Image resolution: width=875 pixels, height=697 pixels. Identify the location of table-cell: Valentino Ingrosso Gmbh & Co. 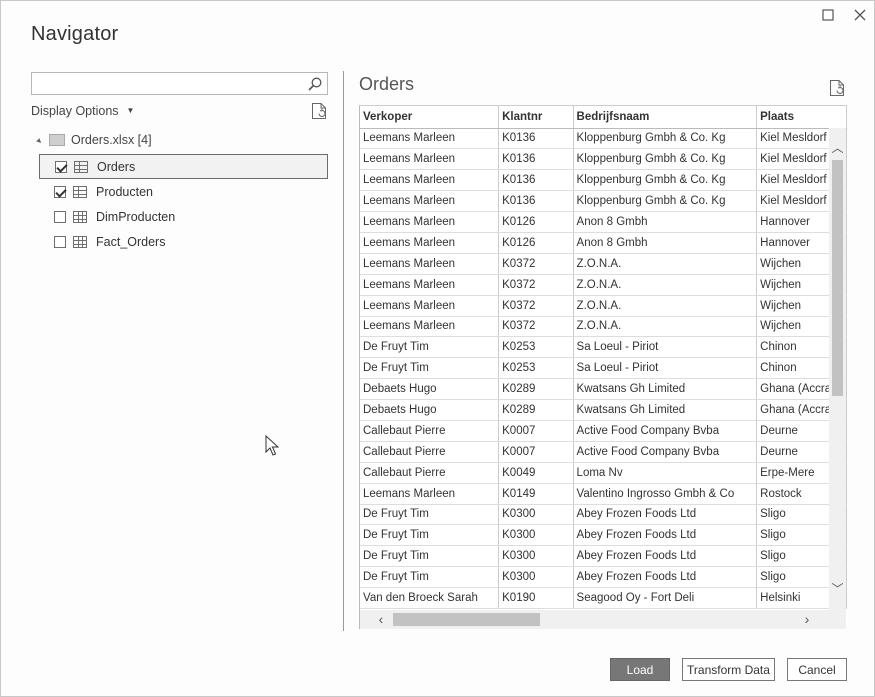
(665, 494).